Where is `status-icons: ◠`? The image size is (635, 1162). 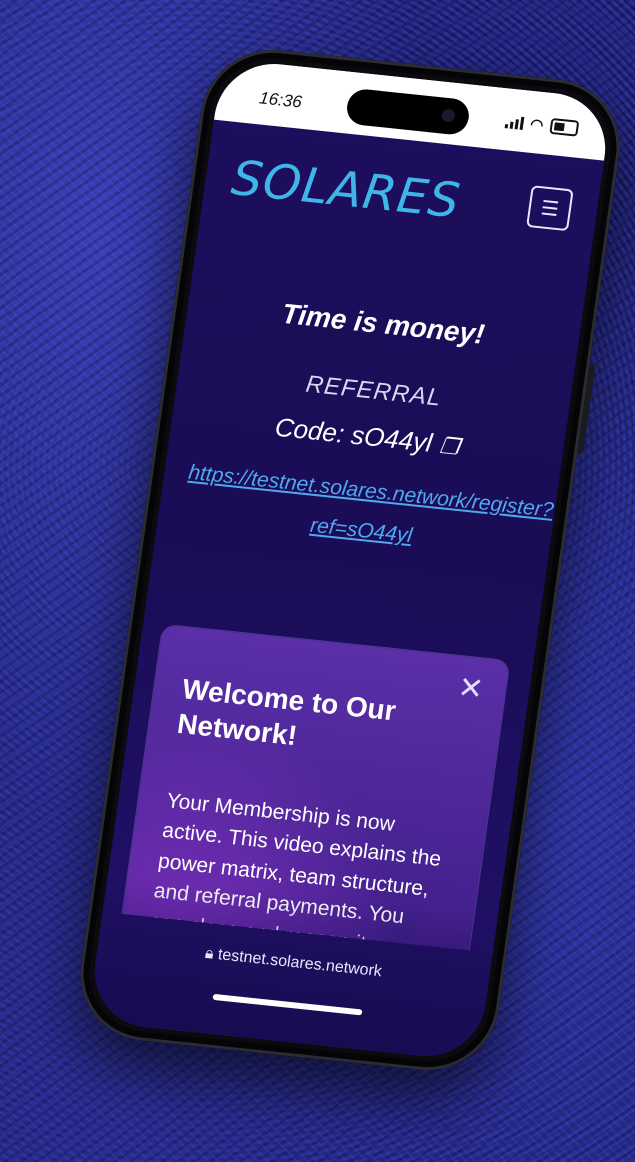
status-icons: ◠ is located at coordinates (542, 124).